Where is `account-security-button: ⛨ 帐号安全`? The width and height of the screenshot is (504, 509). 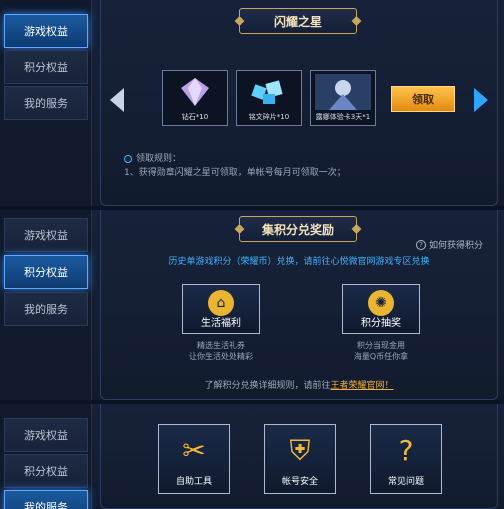
account-security-button: ⛨ 帐号安全 is located at coordinates (300, 459).